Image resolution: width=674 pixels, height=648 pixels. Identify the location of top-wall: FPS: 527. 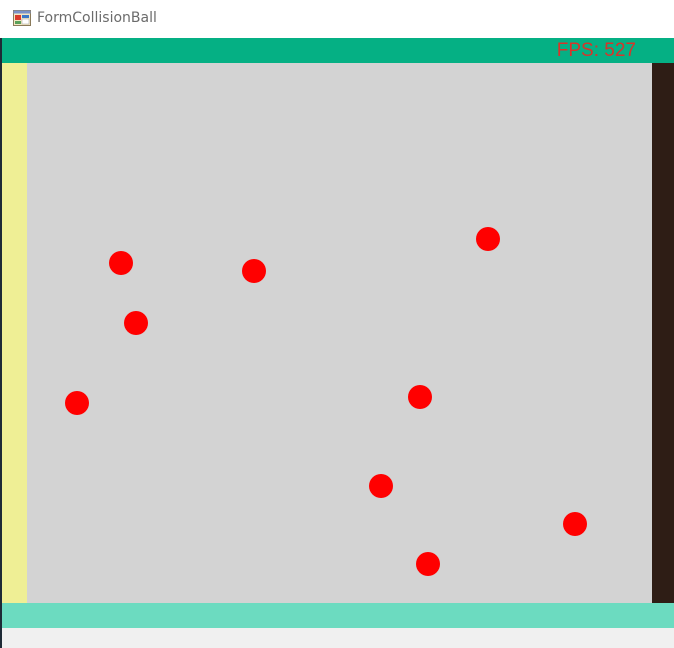
(338, 50).